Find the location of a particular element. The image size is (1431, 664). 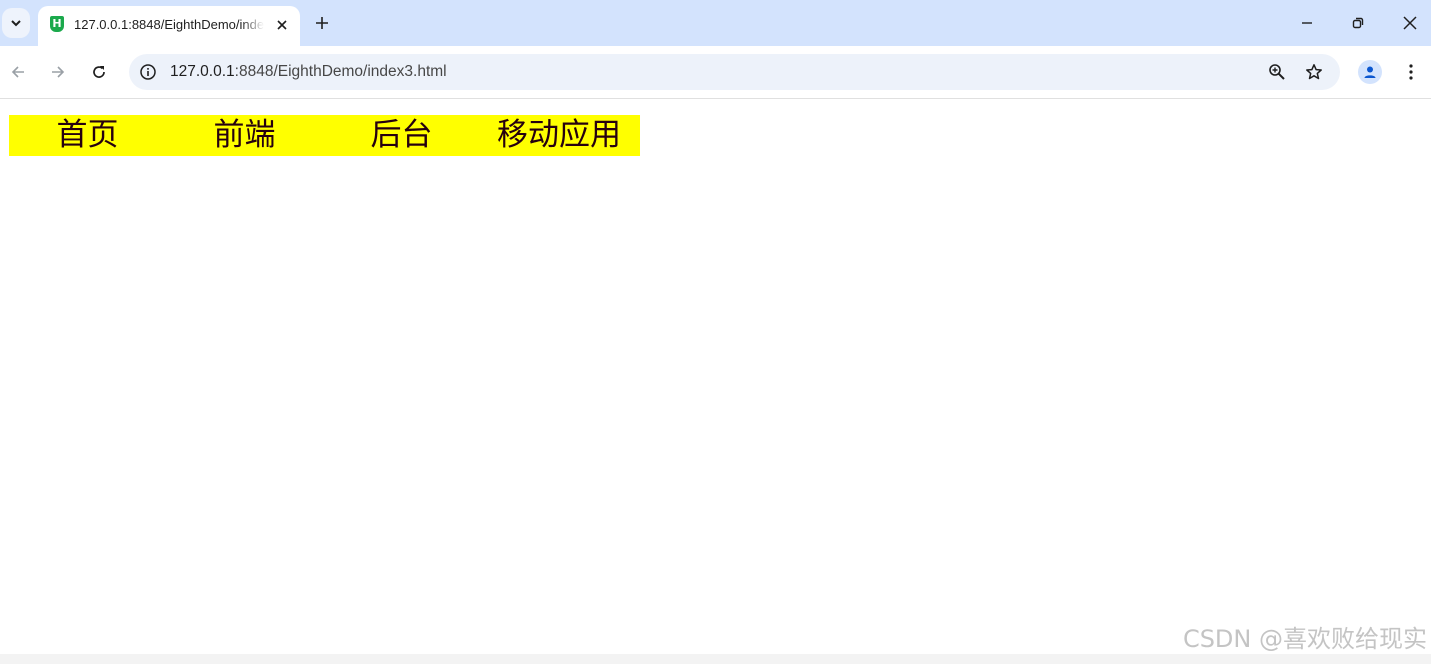

zoom-icon is located at coordinates (1277, 72).